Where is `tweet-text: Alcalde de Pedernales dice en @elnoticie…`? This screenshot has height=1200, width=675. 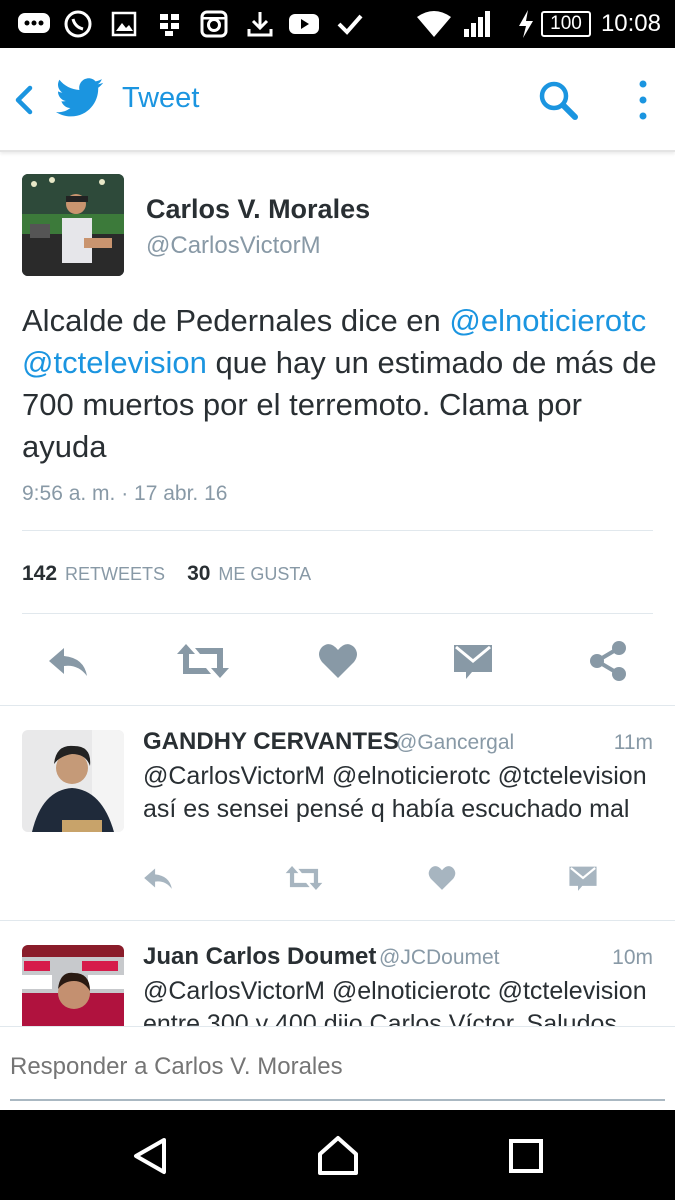 tweet-text: Alcalde de Pedernales dice en @elnoticie… is located at coordinates (339, 384).